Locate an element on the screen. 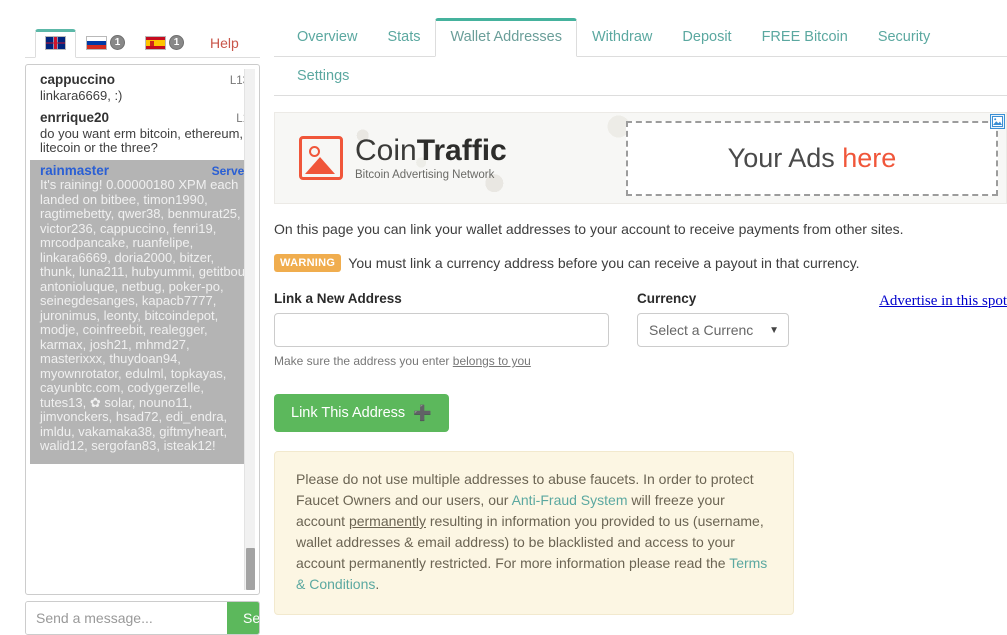 This screenshot has height=635, width=1007. address-hint-prefix: Make sure the address you enter is located at coordinates (363, 361).